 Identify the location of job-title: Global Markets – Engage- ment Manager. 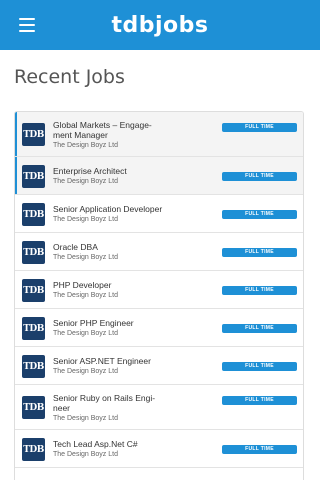
(113, 130).